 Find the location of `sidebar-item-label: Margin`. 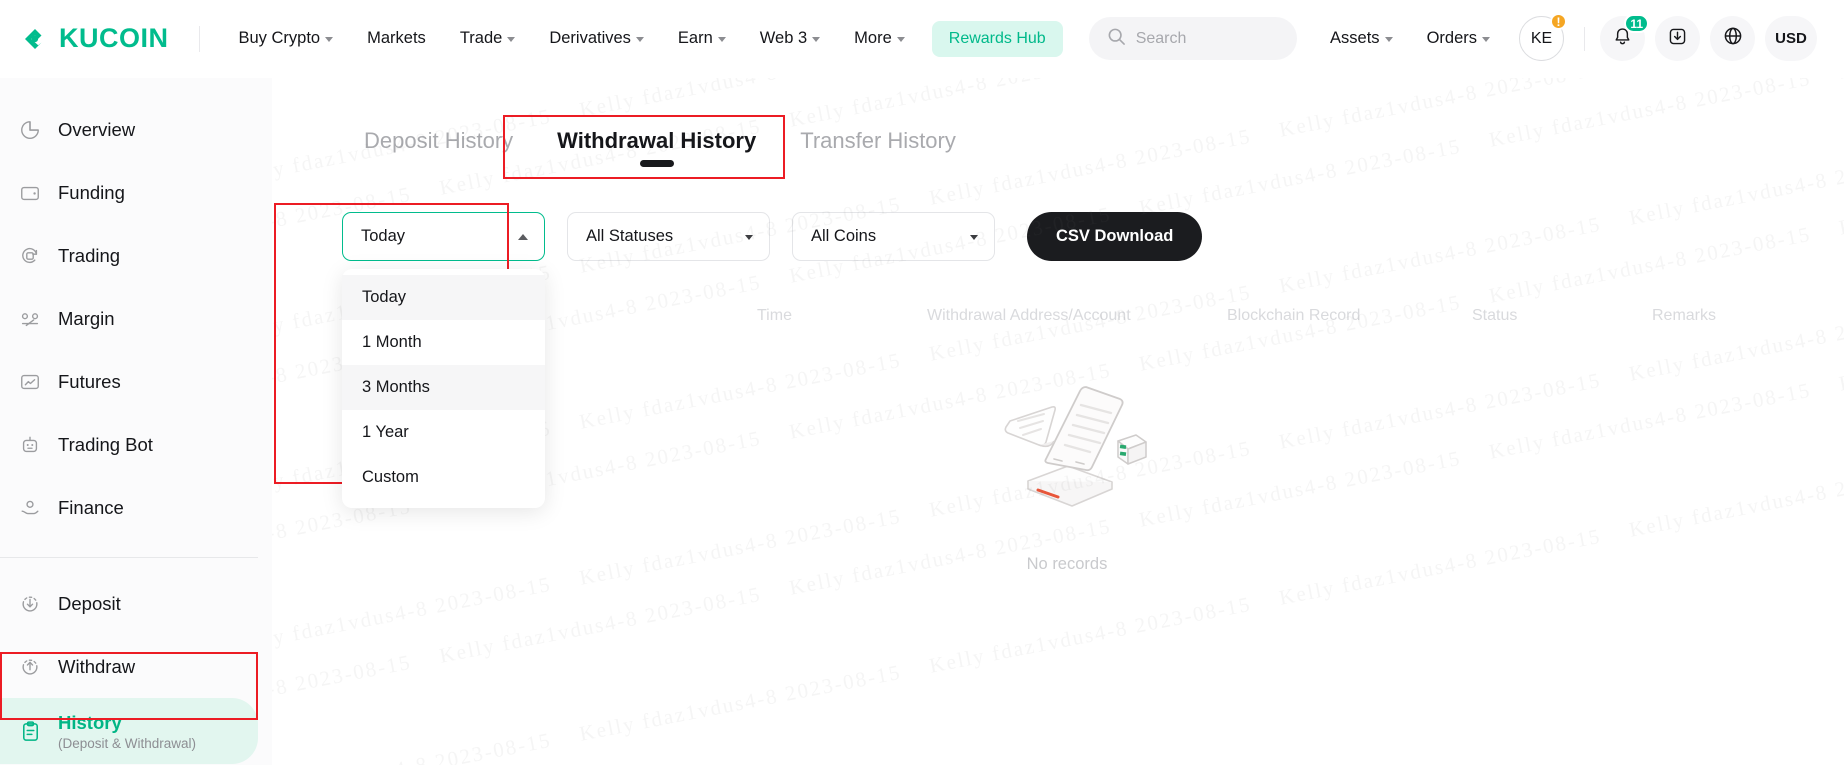

sidebar-item-label: Margin is located at coordinates (86, 318).